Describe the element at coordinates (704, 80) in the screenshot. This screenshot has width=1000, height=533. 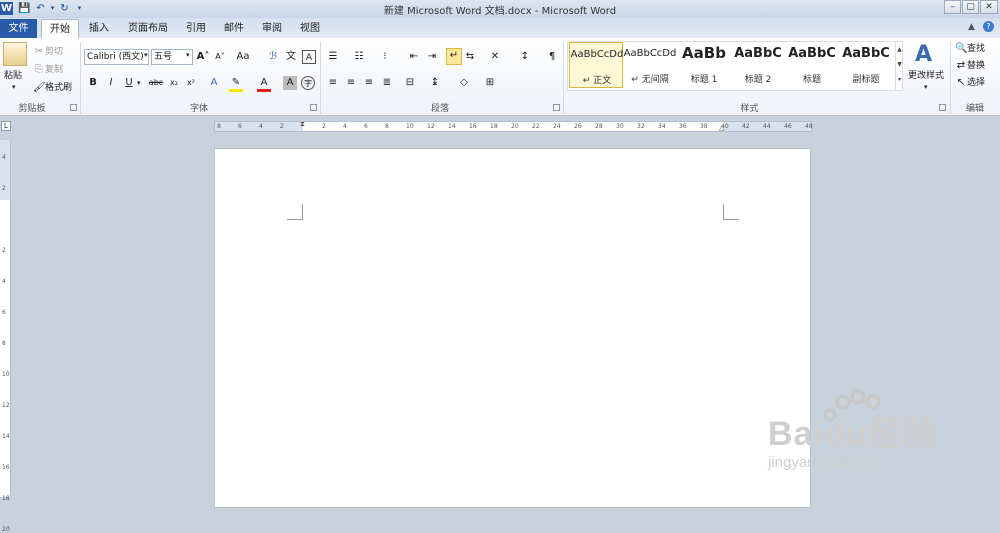
I see `style-name: 标题 1` at that location.